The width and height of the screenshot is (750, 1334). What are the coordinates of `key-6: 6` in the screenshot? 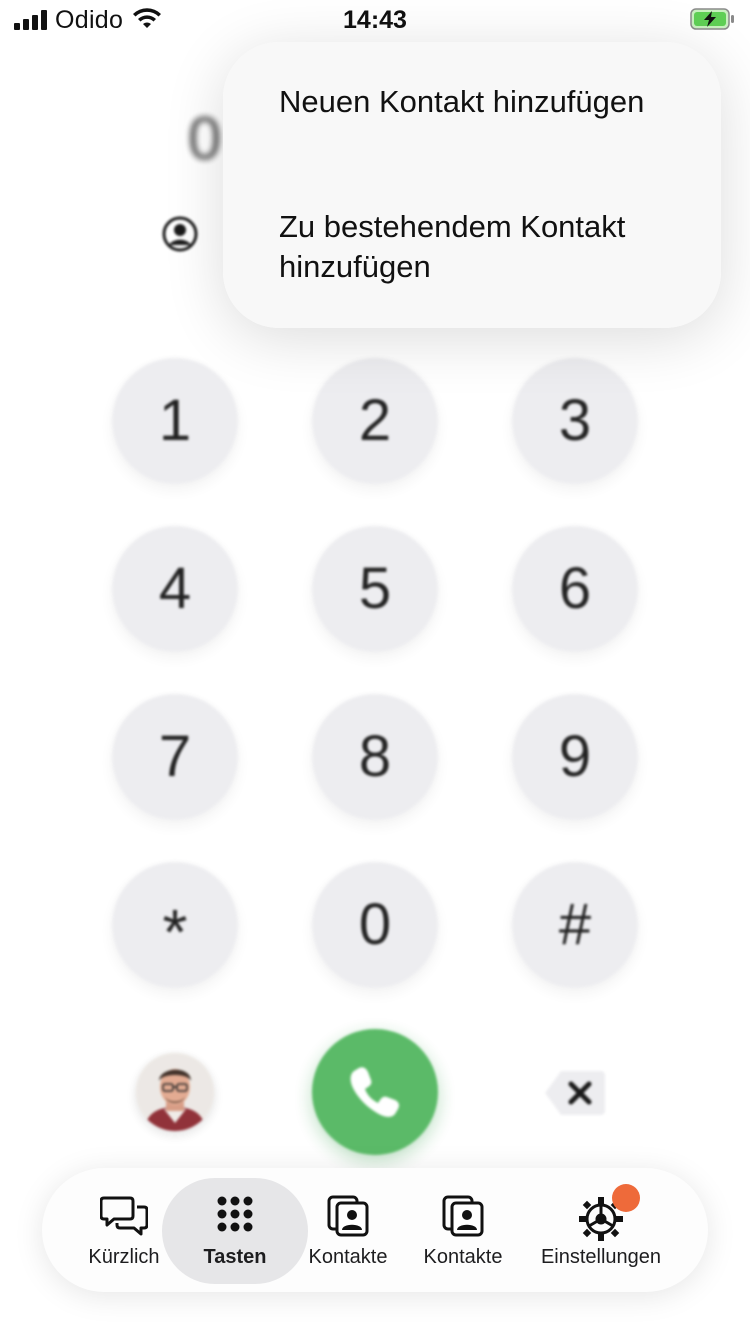 It's located at (575, 589).